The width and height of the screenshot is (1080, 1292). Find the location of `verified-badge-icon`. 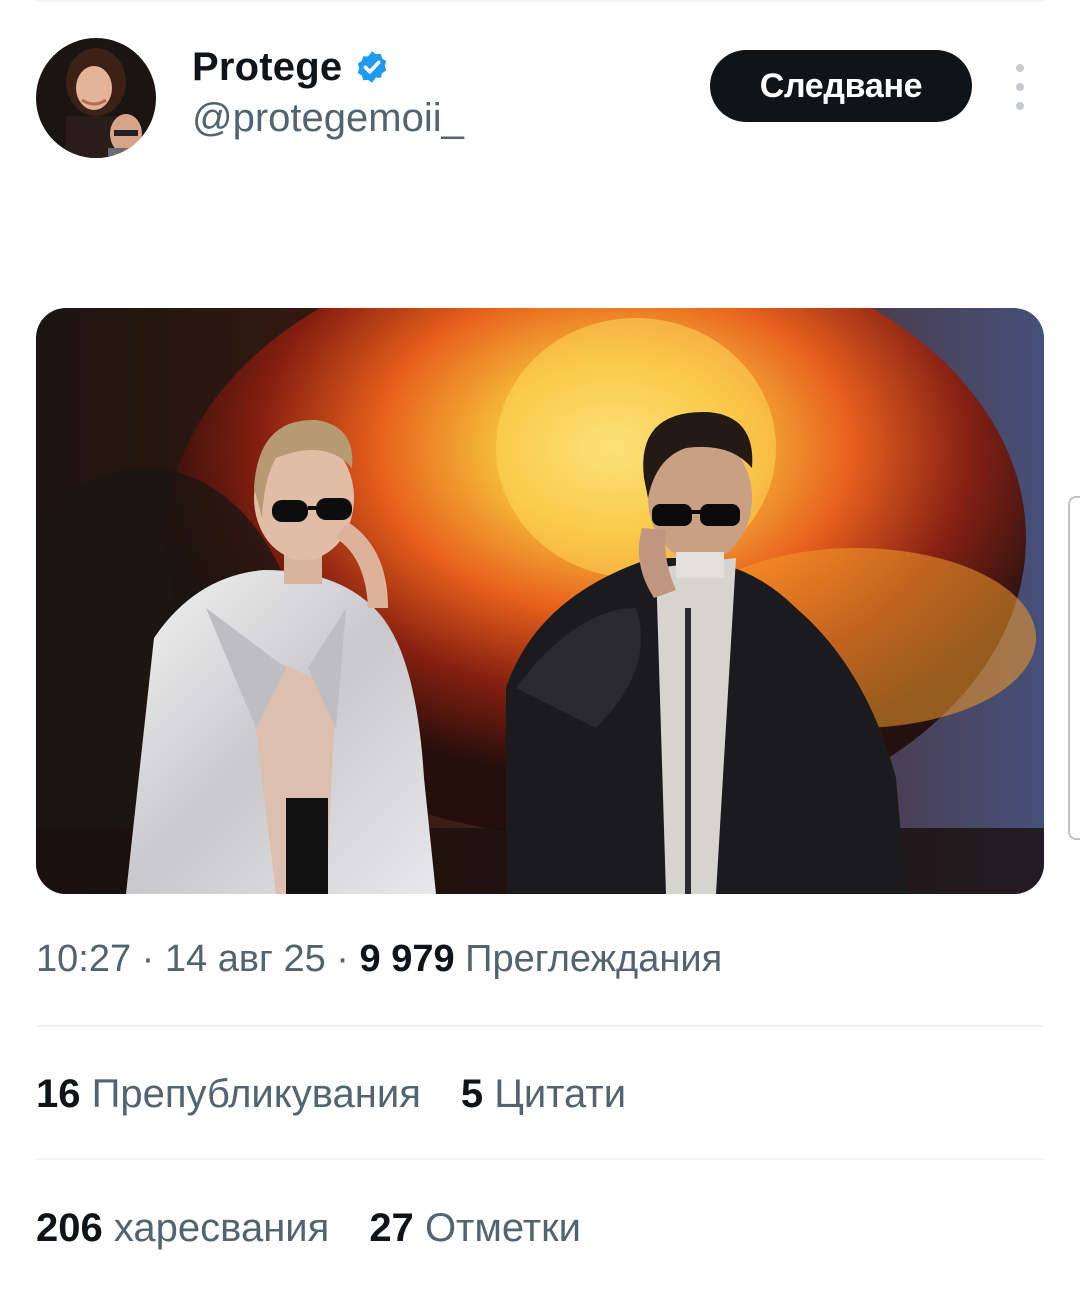

verified-badge-icon is located at coordinates (372, 67).